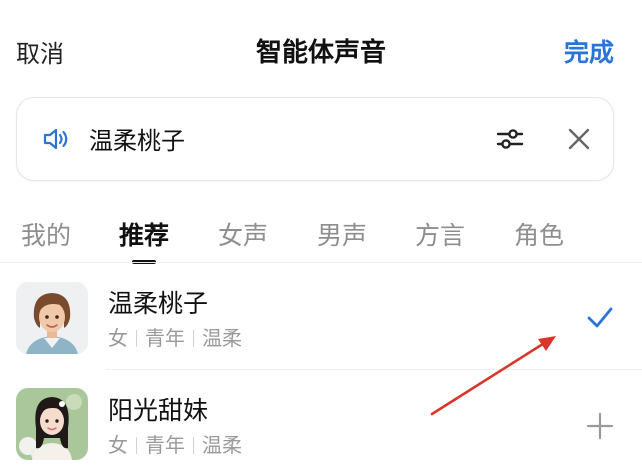 Image resolution: width=642 pixels, height=475 pixels. I want to click on tab-female: 女声, so click(243, 234).